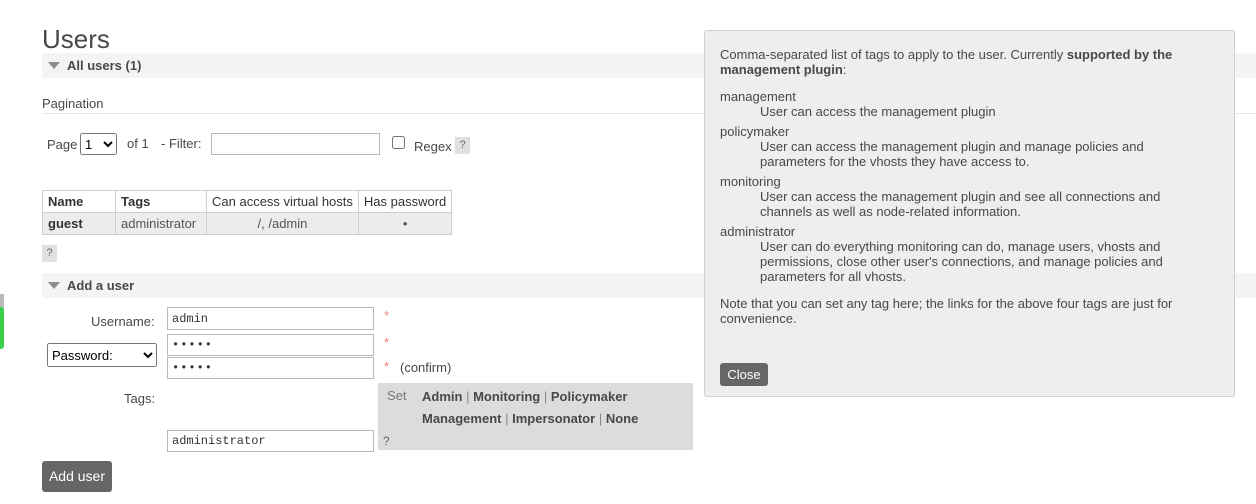 The height and width of the screenshot is (504, 1256). I want to click on table-help-button: ?, so click(49, 253).